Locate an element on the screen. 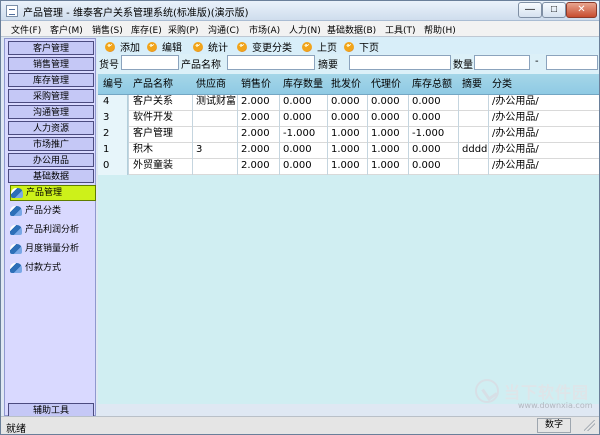 The width and height of the screenshot is (600, 435). goods-no-label: 货号 is located at coordinates (109, 65).